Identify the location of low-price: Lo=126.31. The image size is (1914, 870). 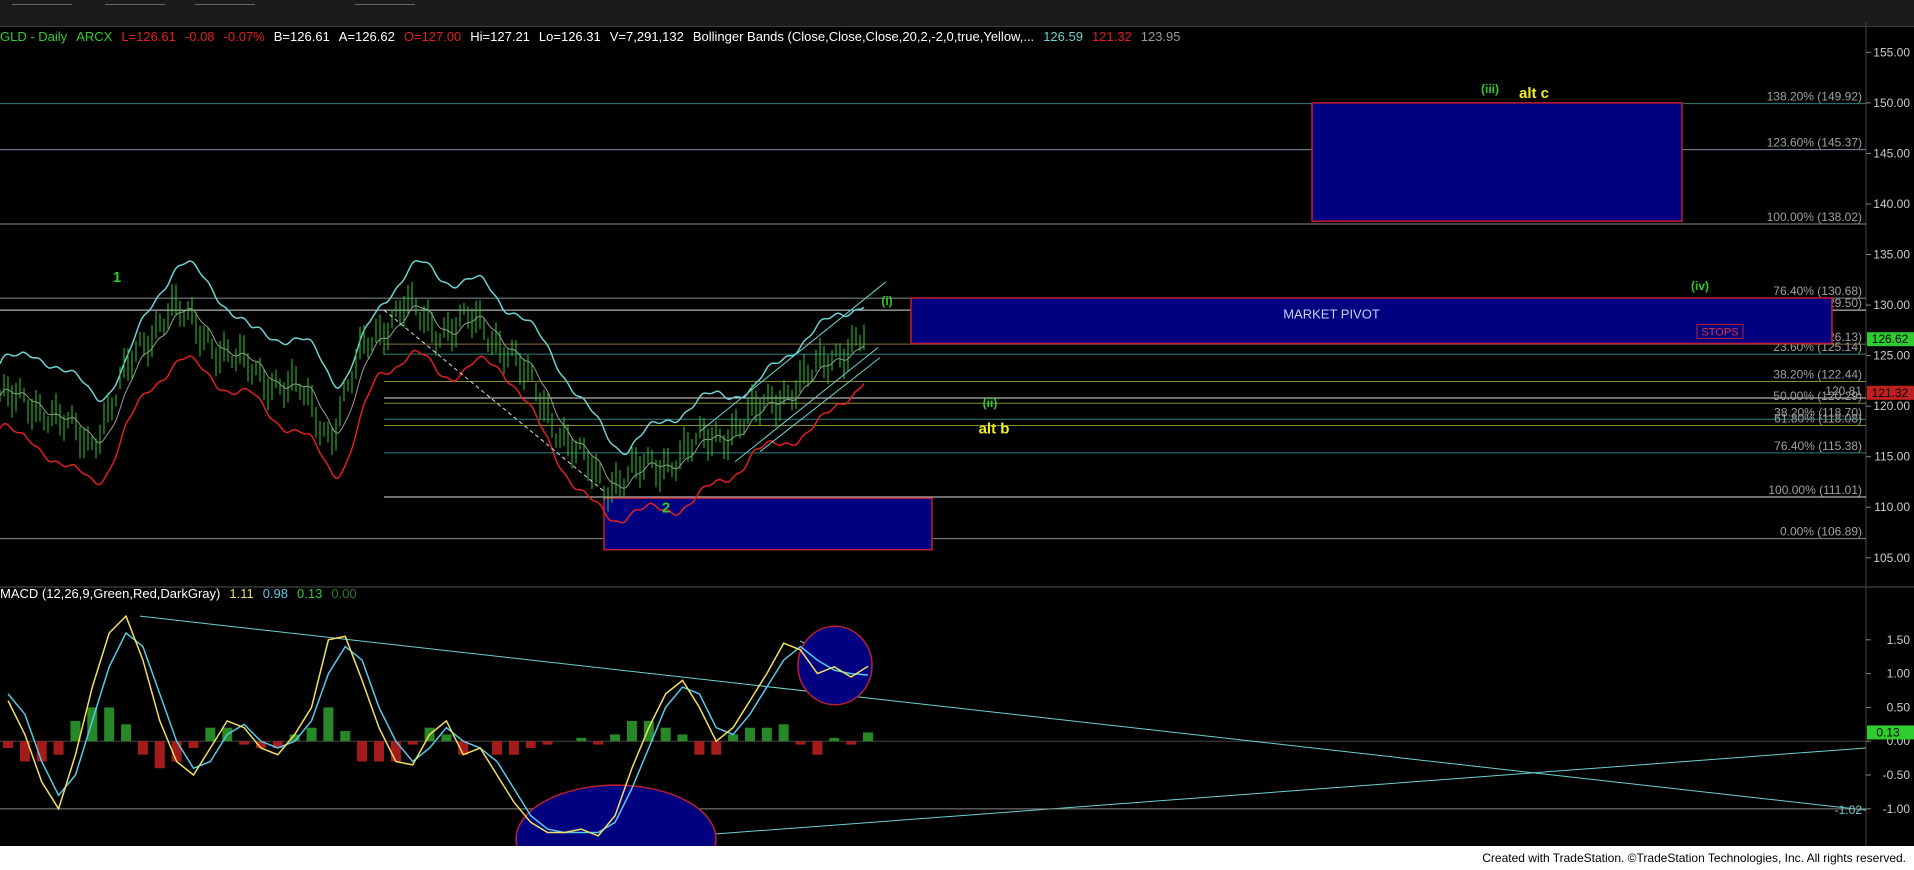
(569, 36).